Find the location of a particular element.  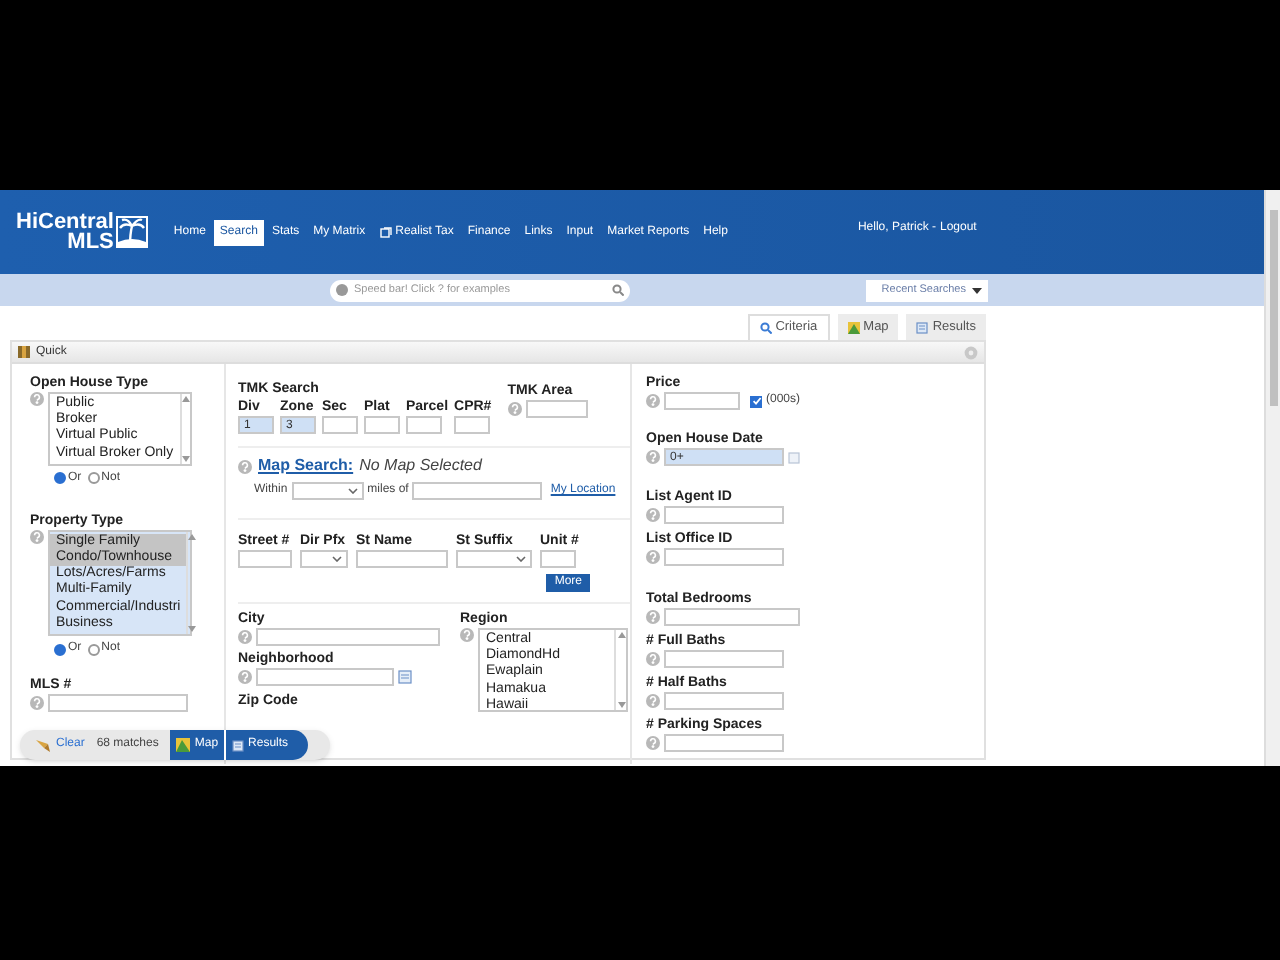

window-icon is located at coordinates (385, 232).